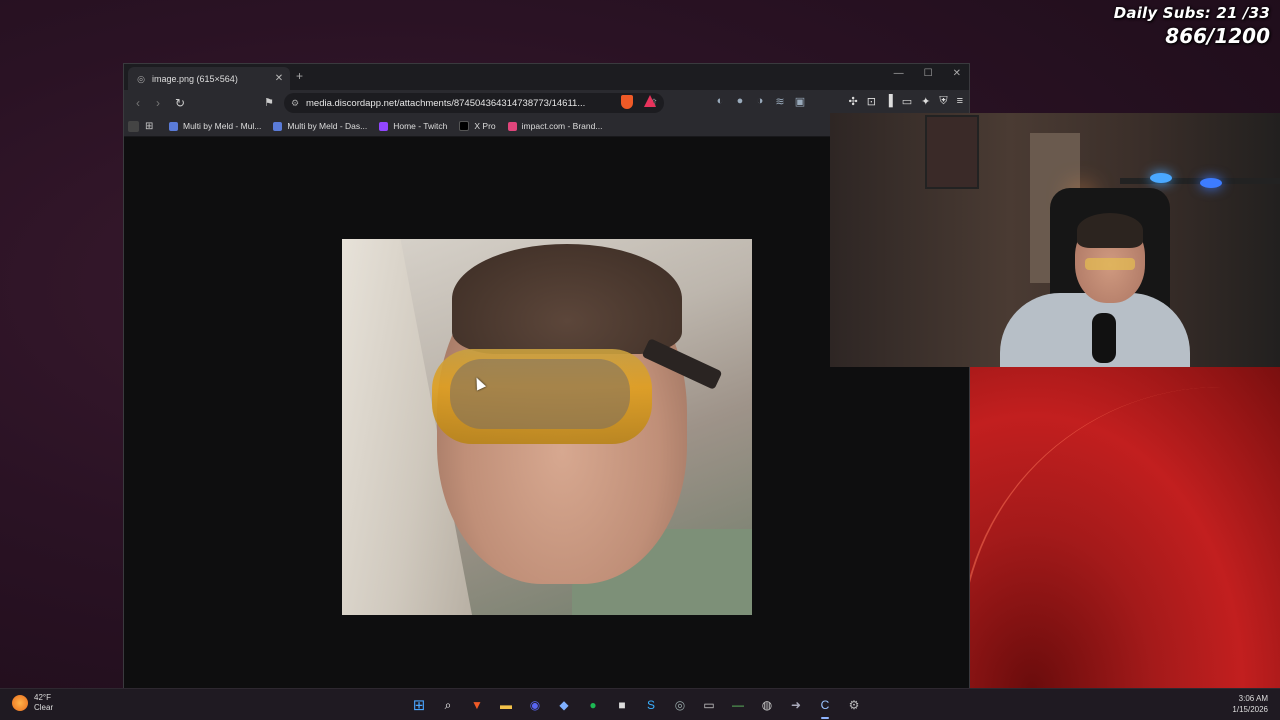 The width and height of the screenshot is (1280, 720). I want to click on clock-time: 3:06 AM, so click(1253, 698).